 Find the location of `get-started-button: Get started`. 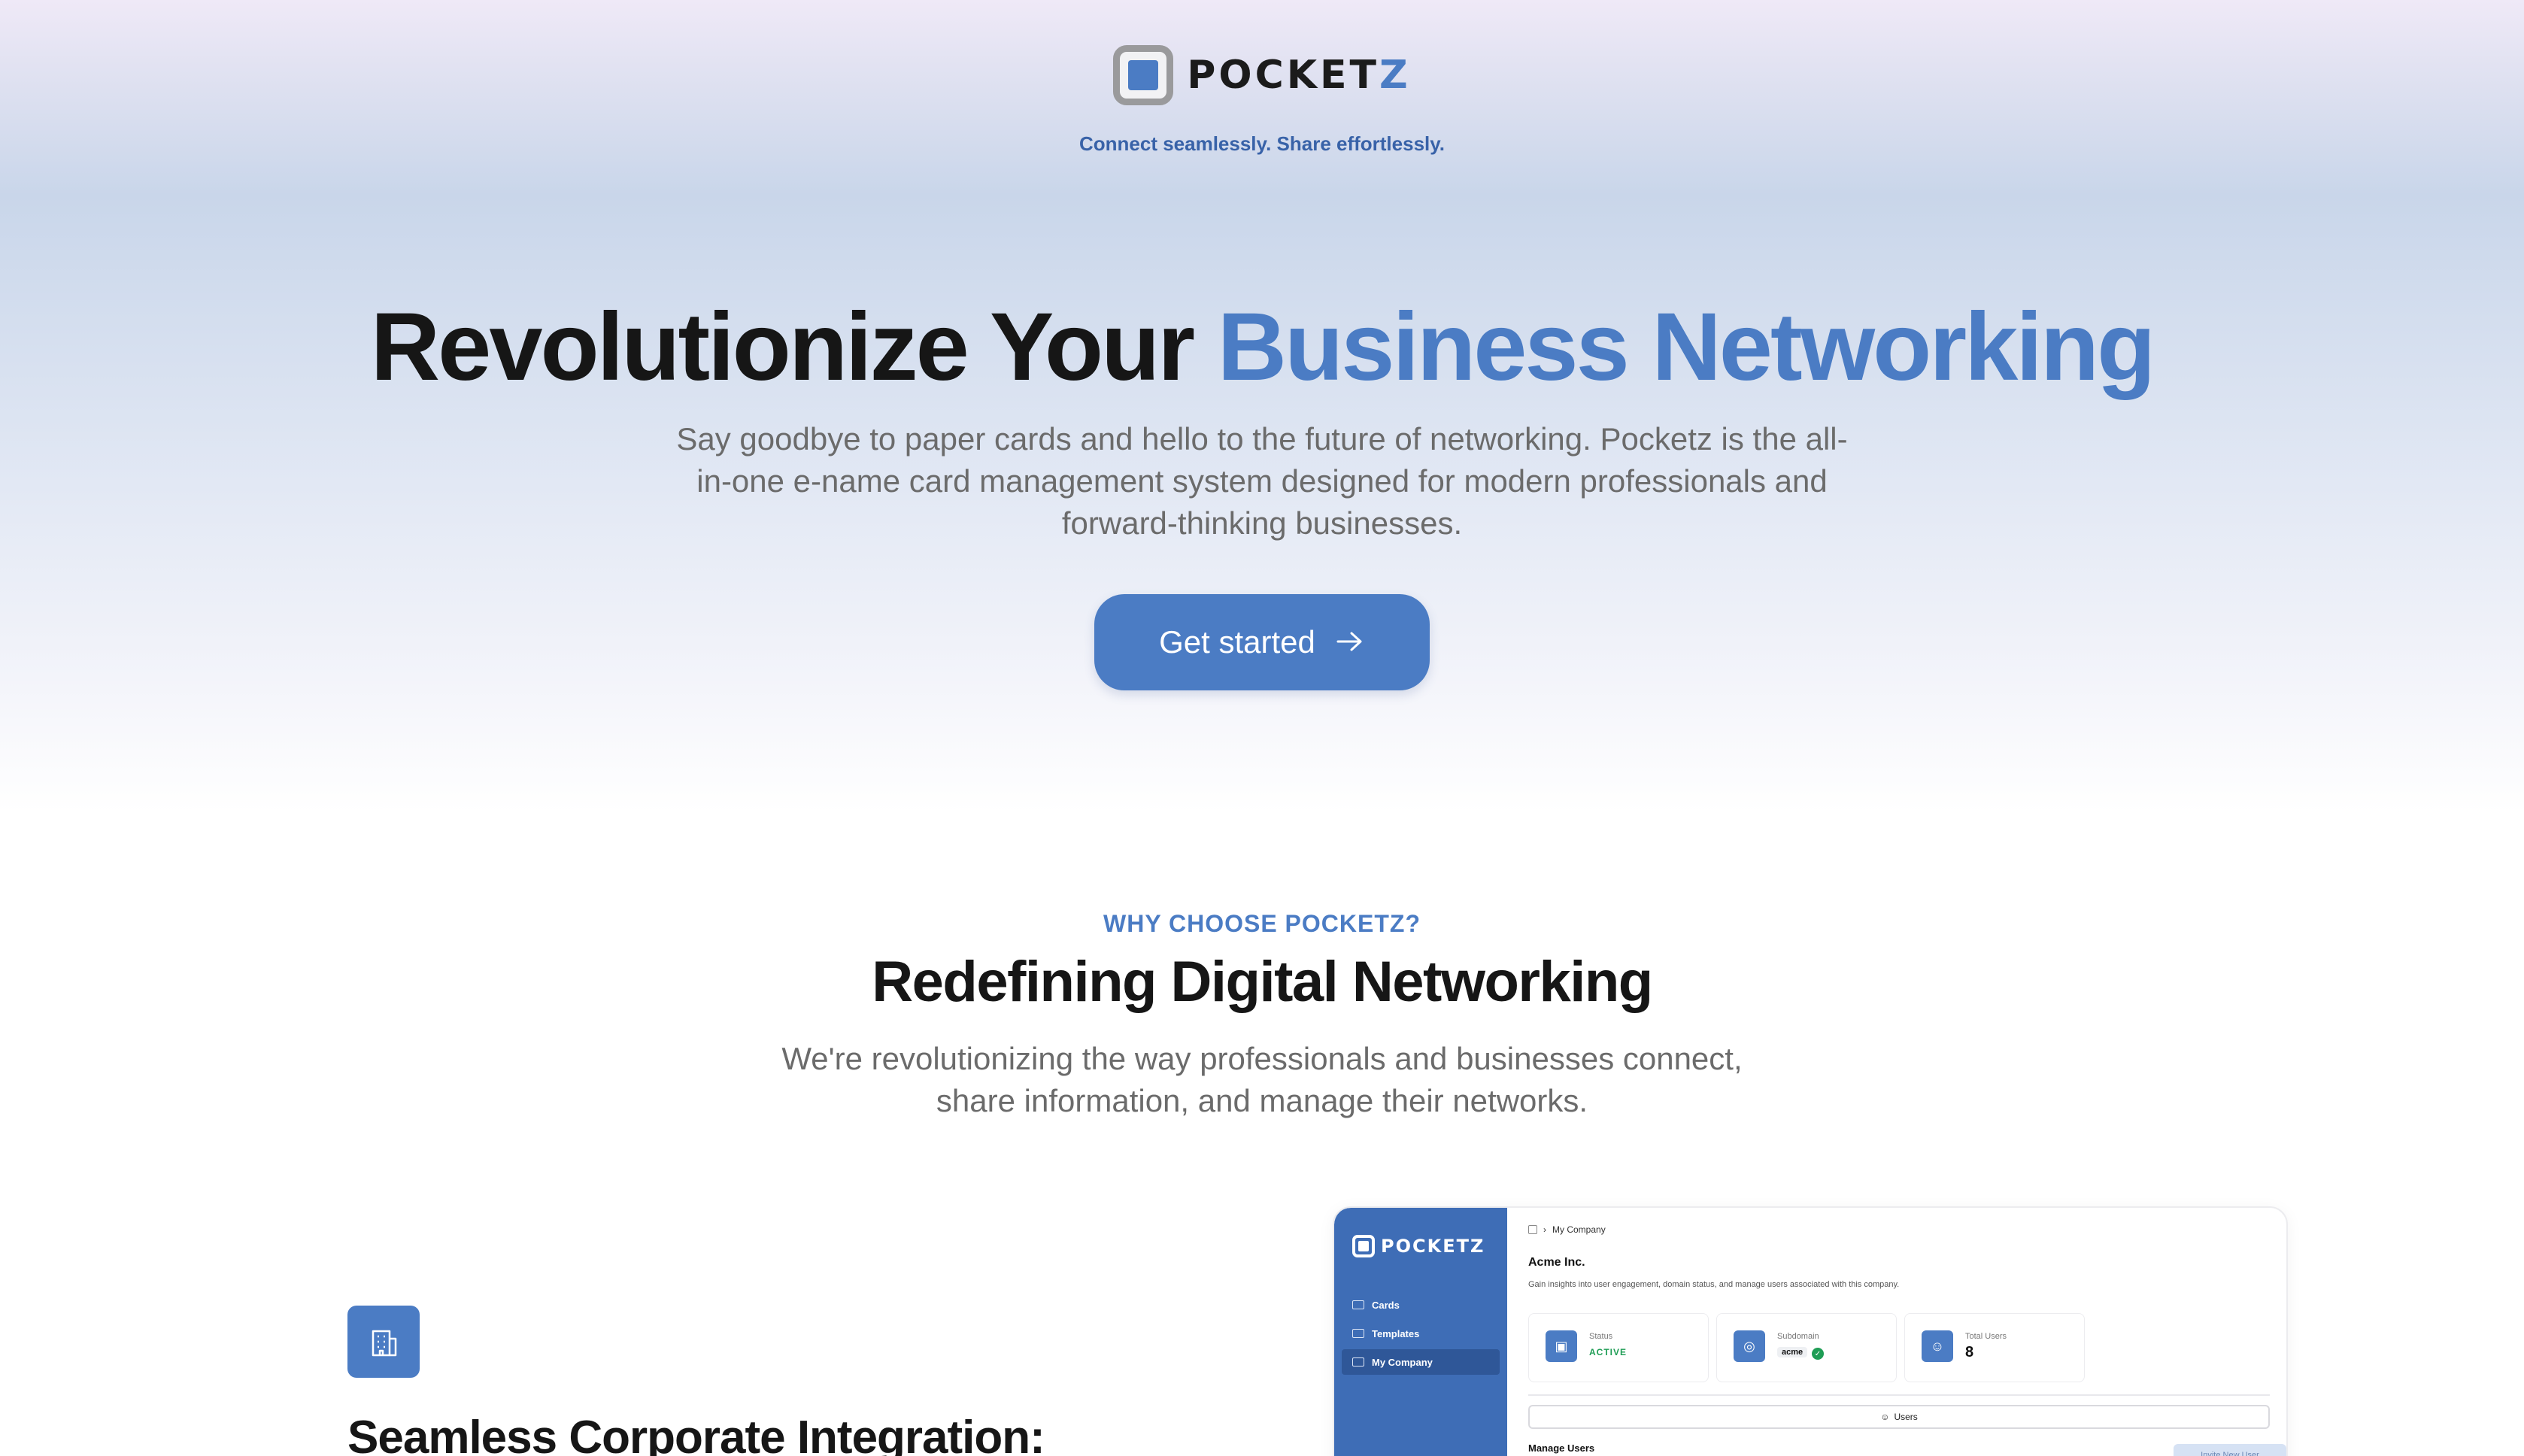

get-started-button: Get started is located at coordinates (1262, 642).